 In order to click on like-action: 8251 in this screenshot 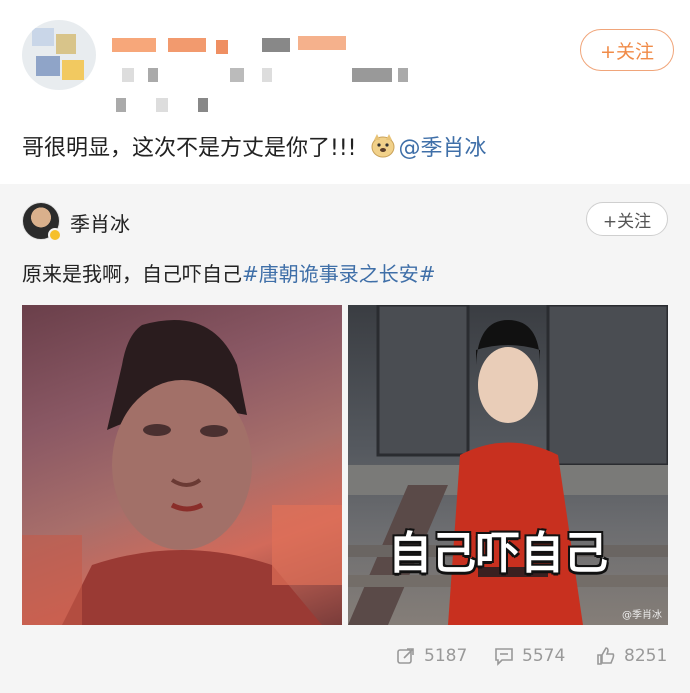, I will do `click(631, 656)`.